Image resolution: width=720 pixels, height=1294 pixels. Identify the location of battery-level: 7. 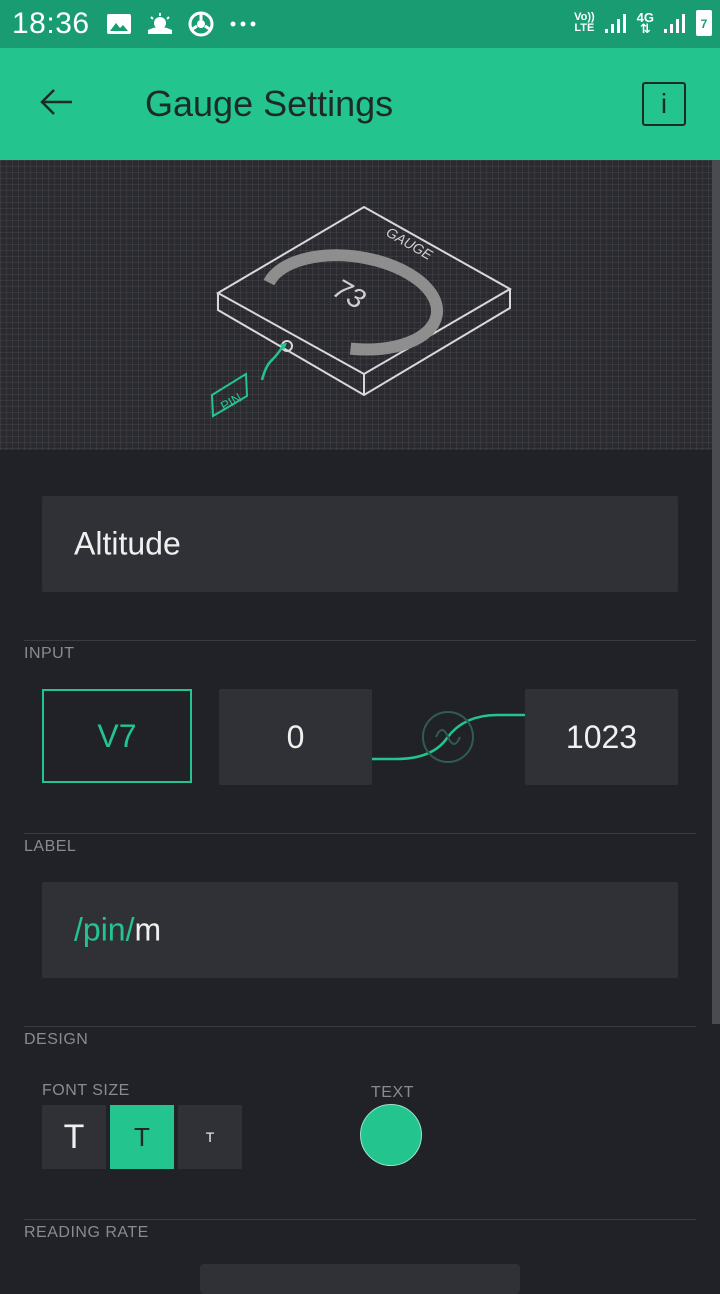
(704, 24).